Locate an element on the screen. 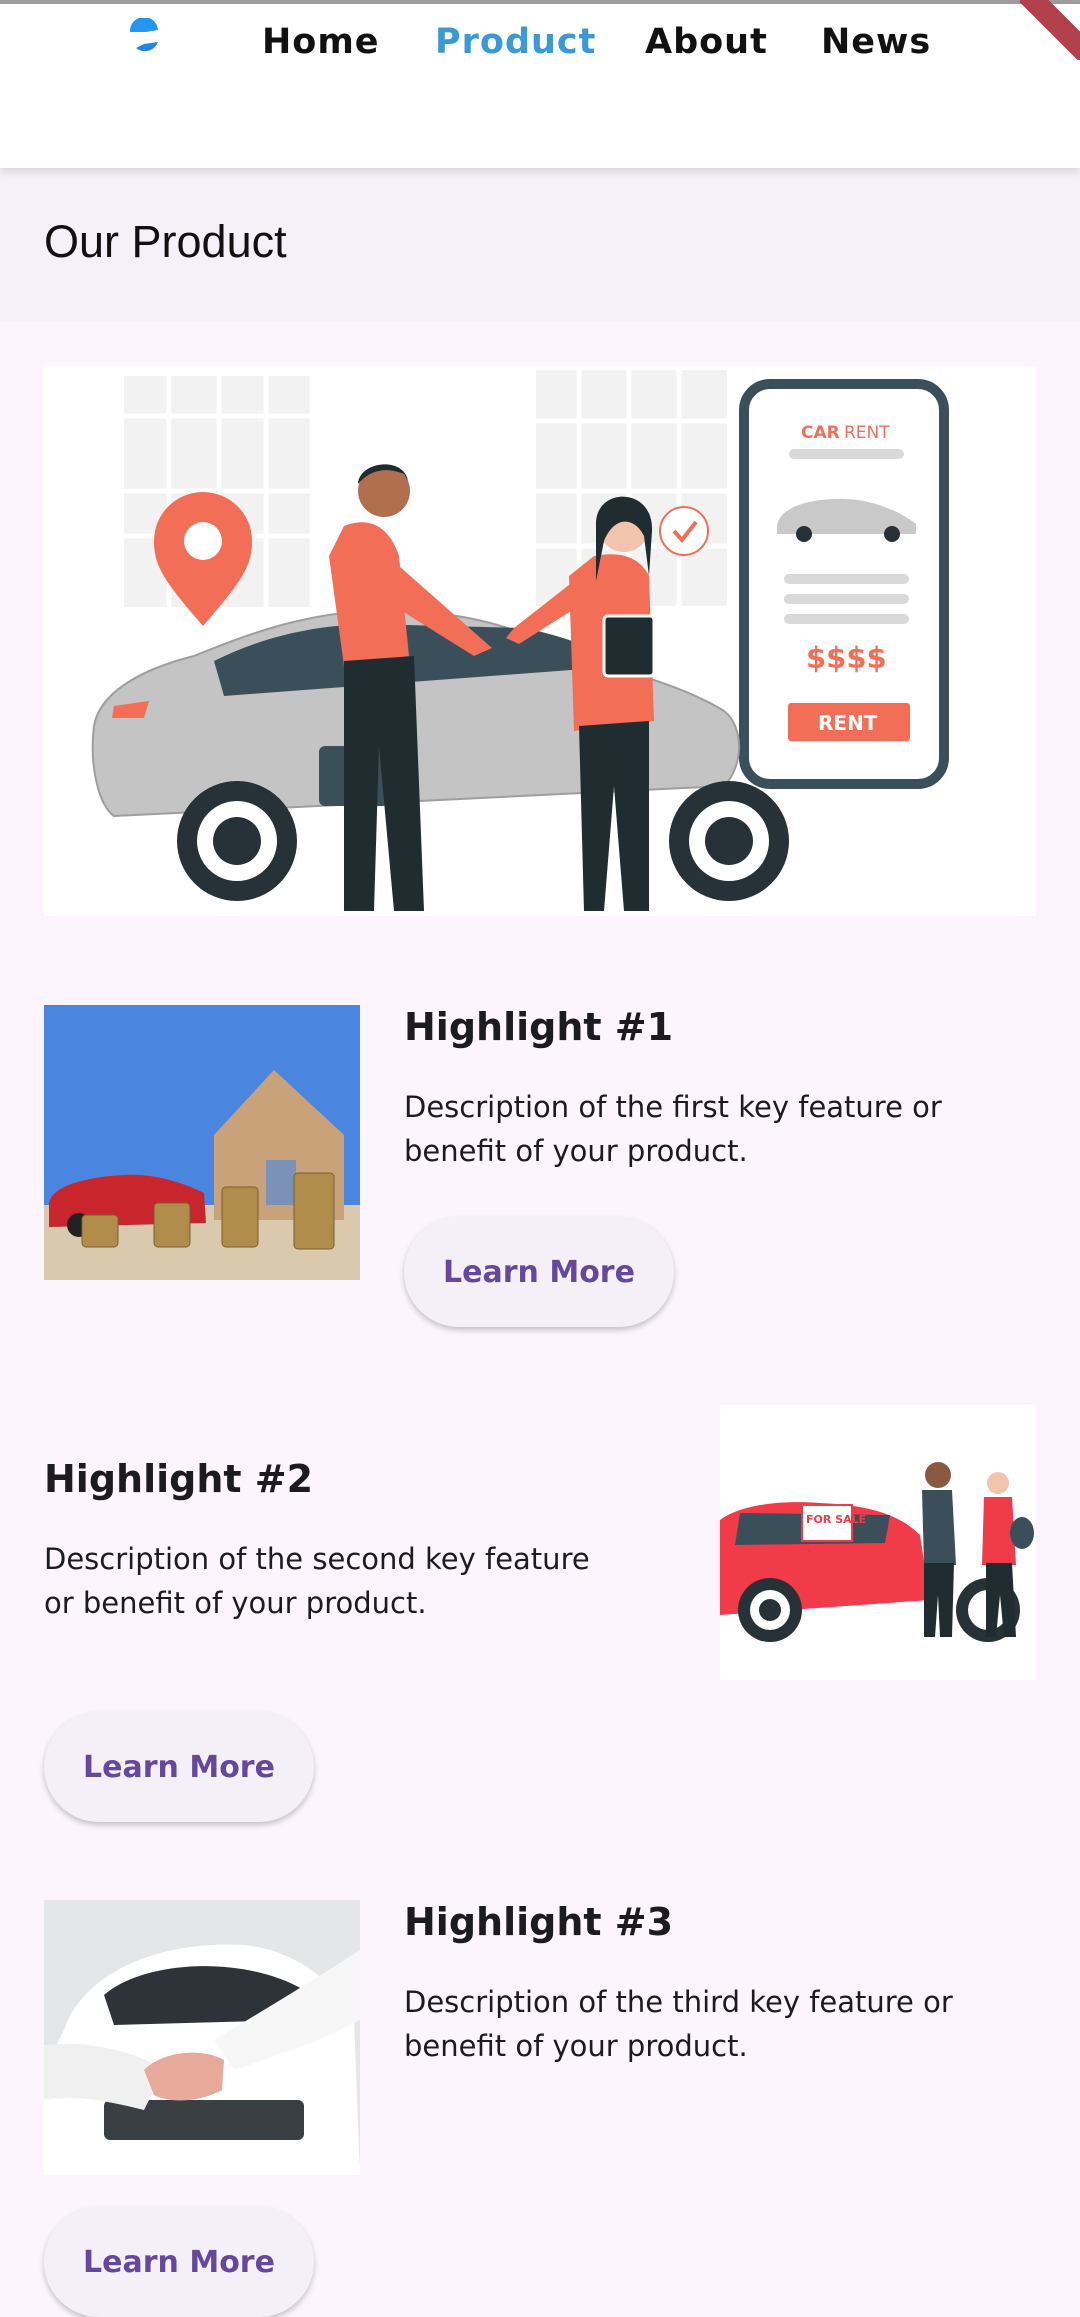  highlight-1-image is located at coordinates (202, 1142).